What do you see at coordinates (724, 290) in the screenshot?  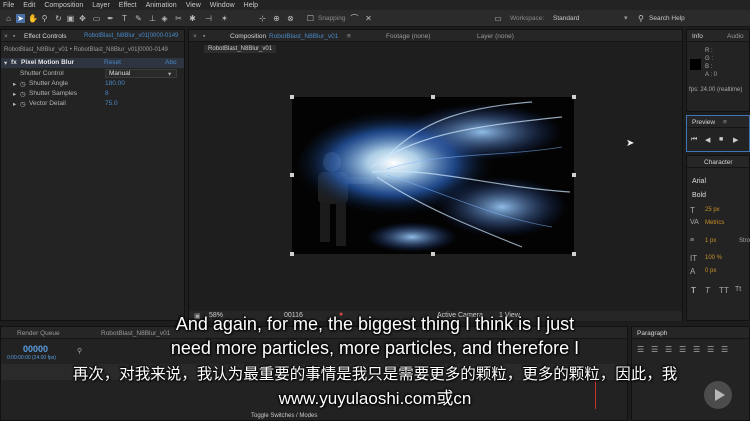 I see `all-caps-icon: TT` at bounding box center [724, 290].